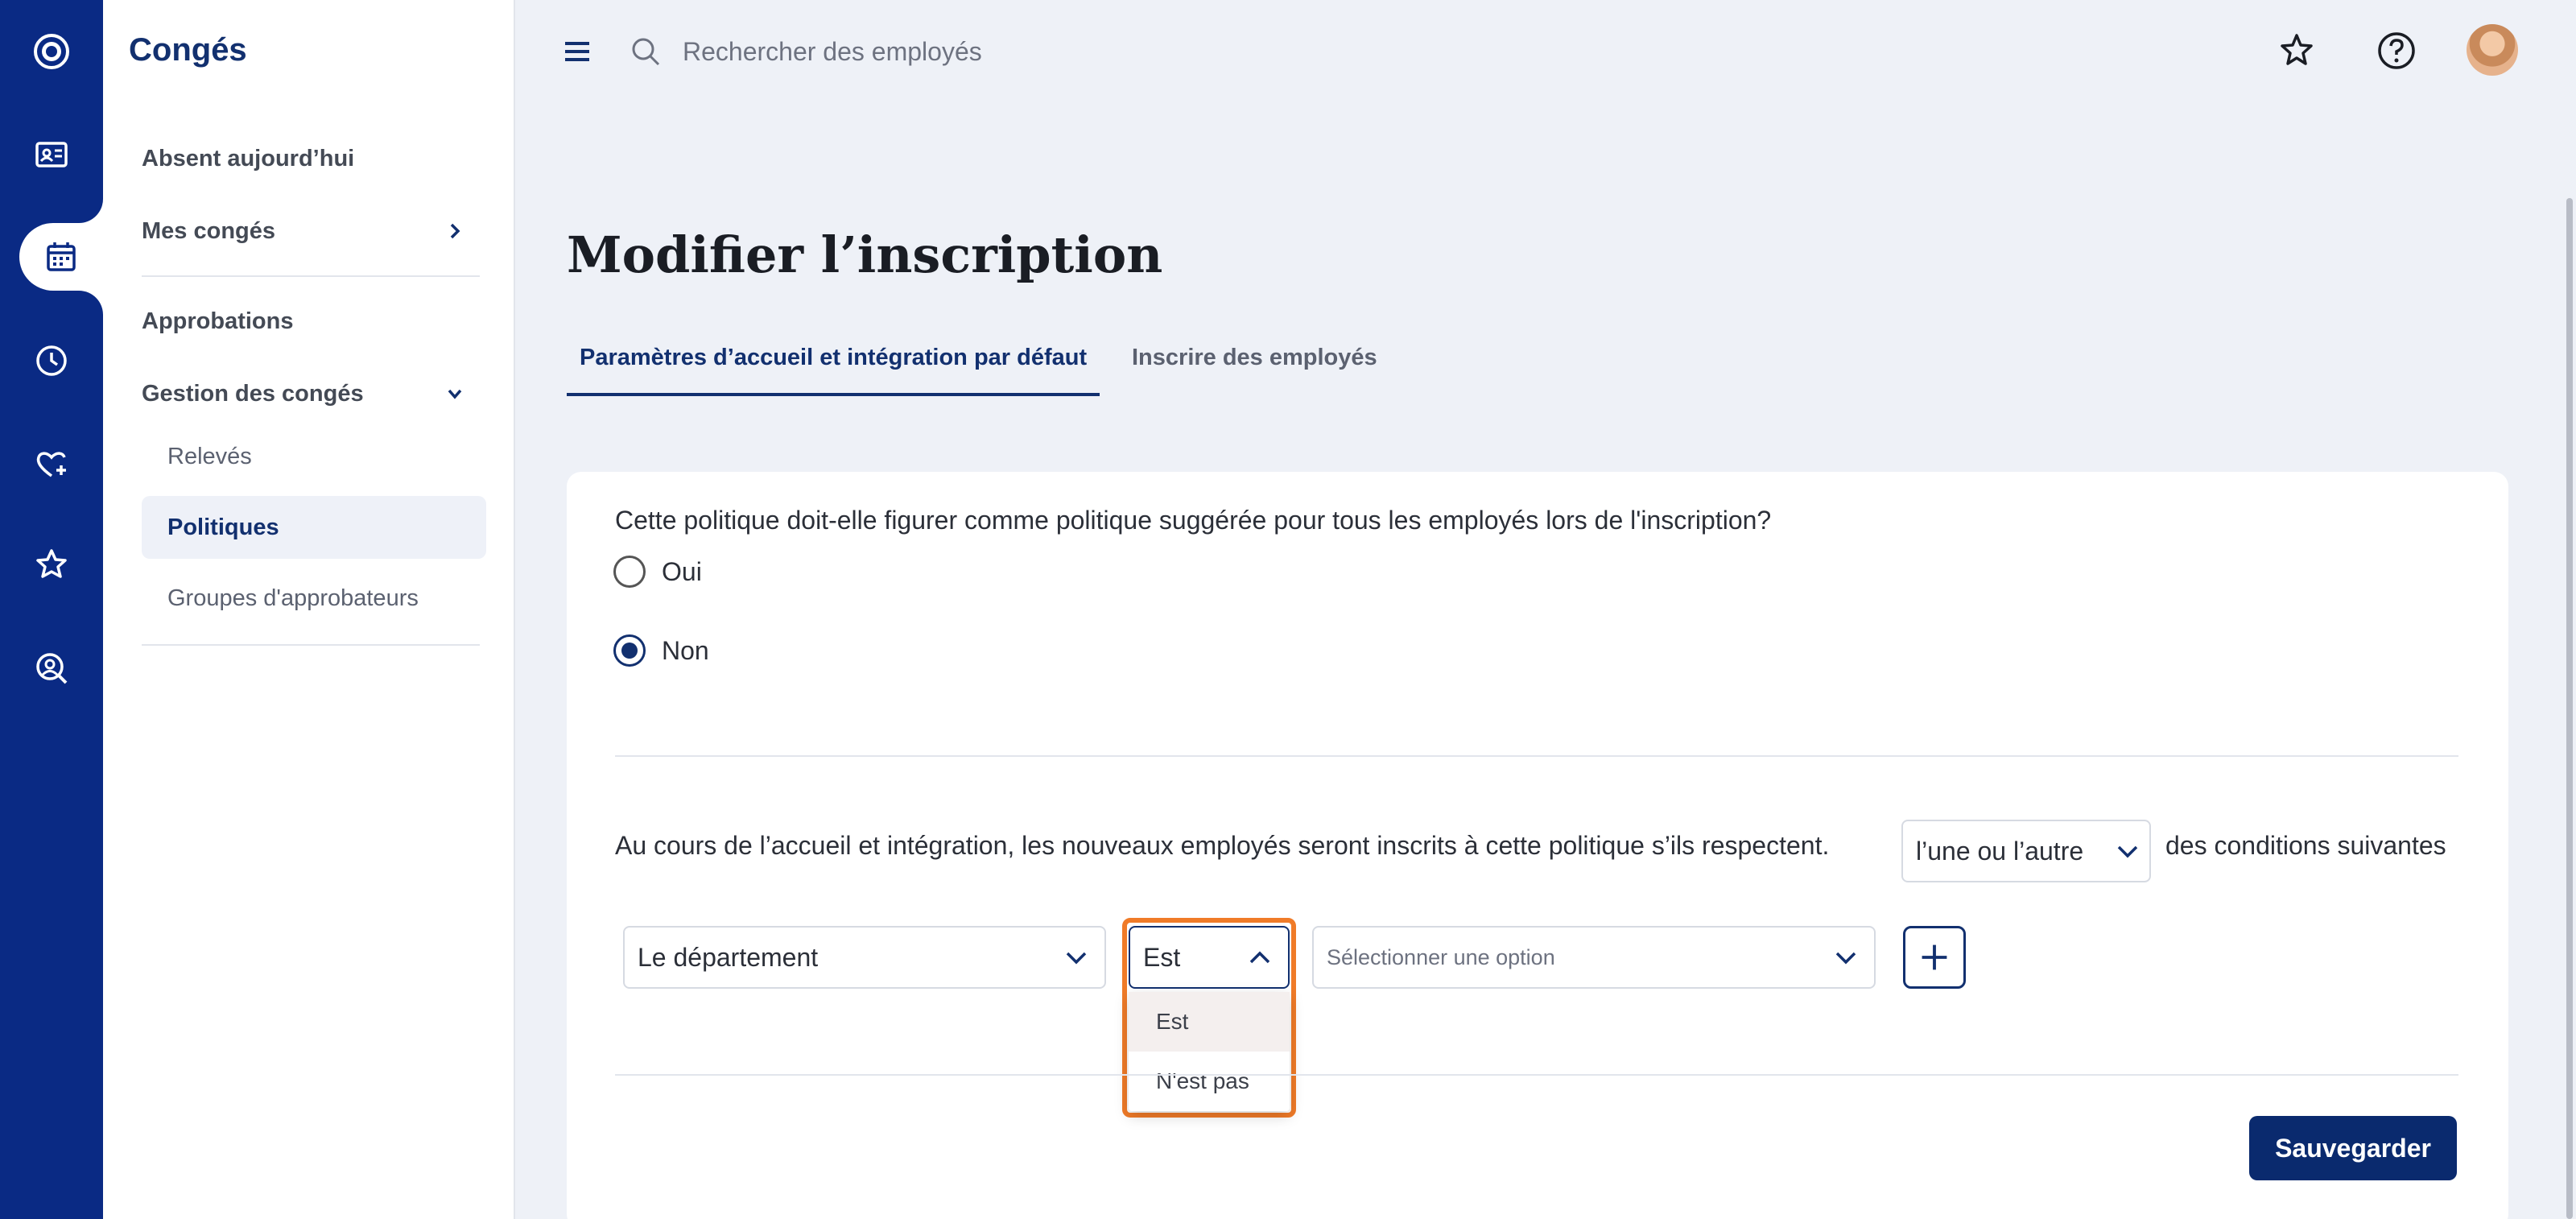 The height and width of the screenshot is (1219, 2576). Describe the element at coordinates (51, 51) in the screenshot. I see `logo-icon` at that location.